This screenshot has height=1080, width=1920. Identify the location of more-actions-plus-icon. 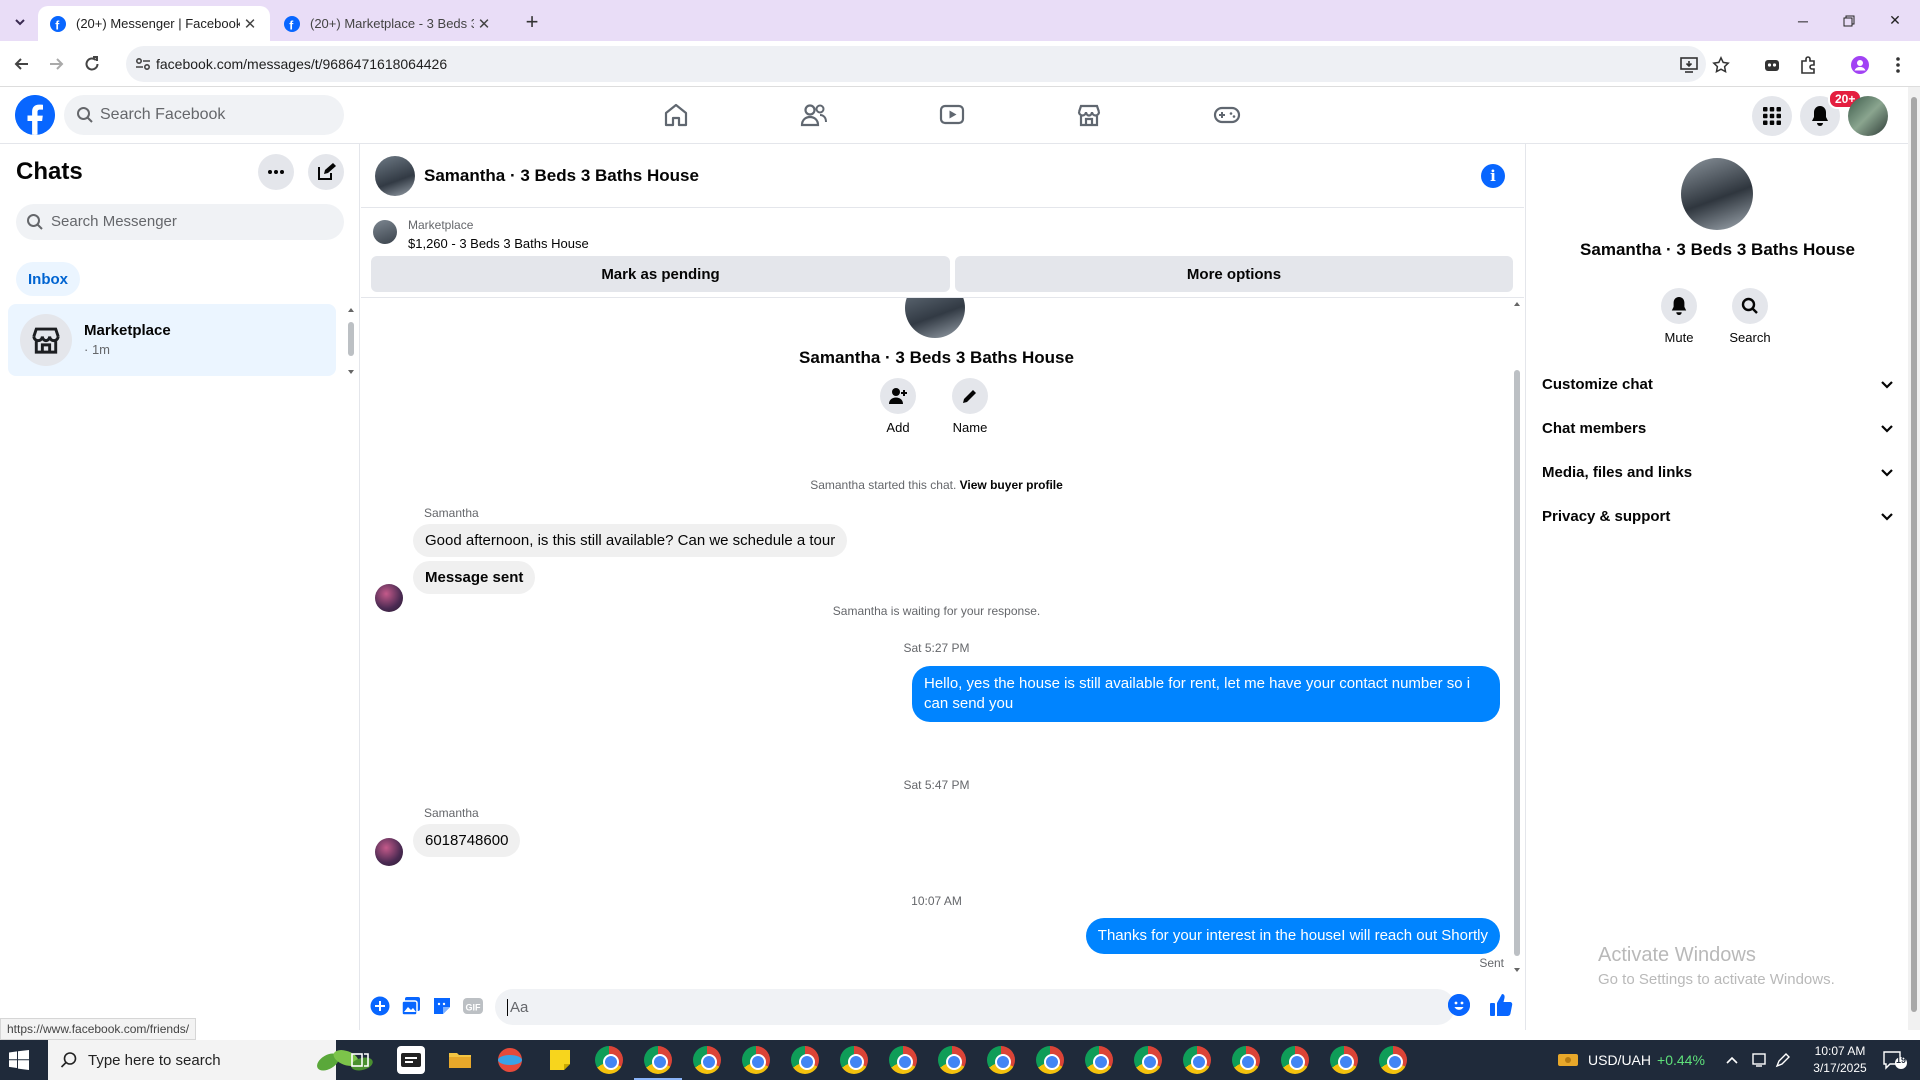
(380, 1006).